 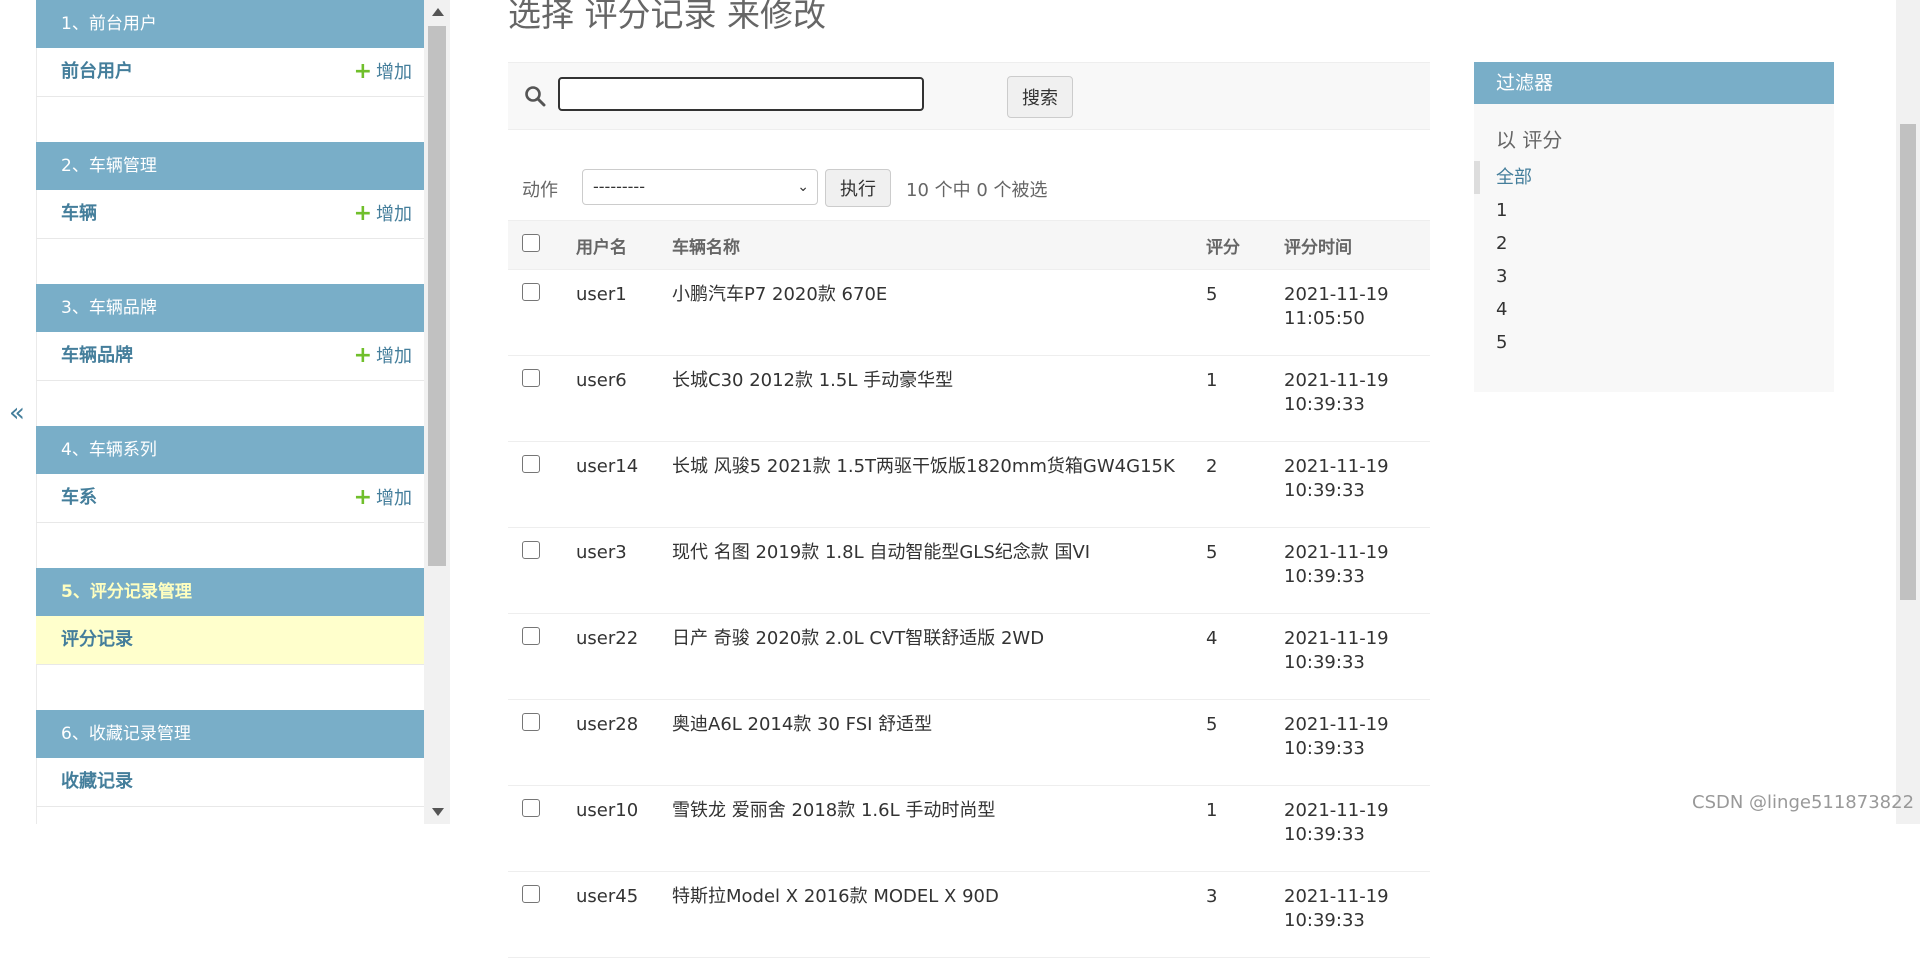 I want to click on sidebar-item-link: 车系, so click(x=79, y=498).